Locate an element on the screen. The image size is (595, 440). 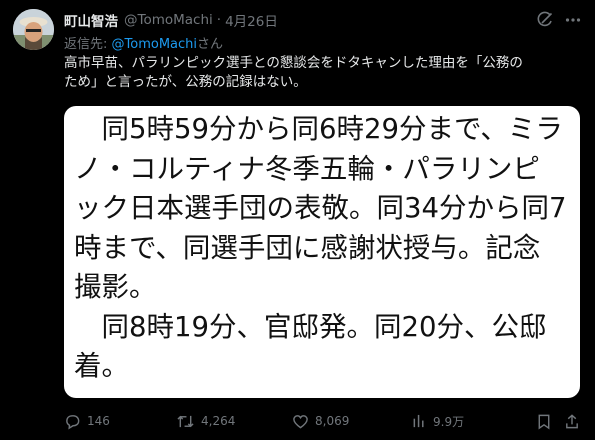
action-bar: 146 4,264 8,069 9.9万 is located at coordinates (324, 421).